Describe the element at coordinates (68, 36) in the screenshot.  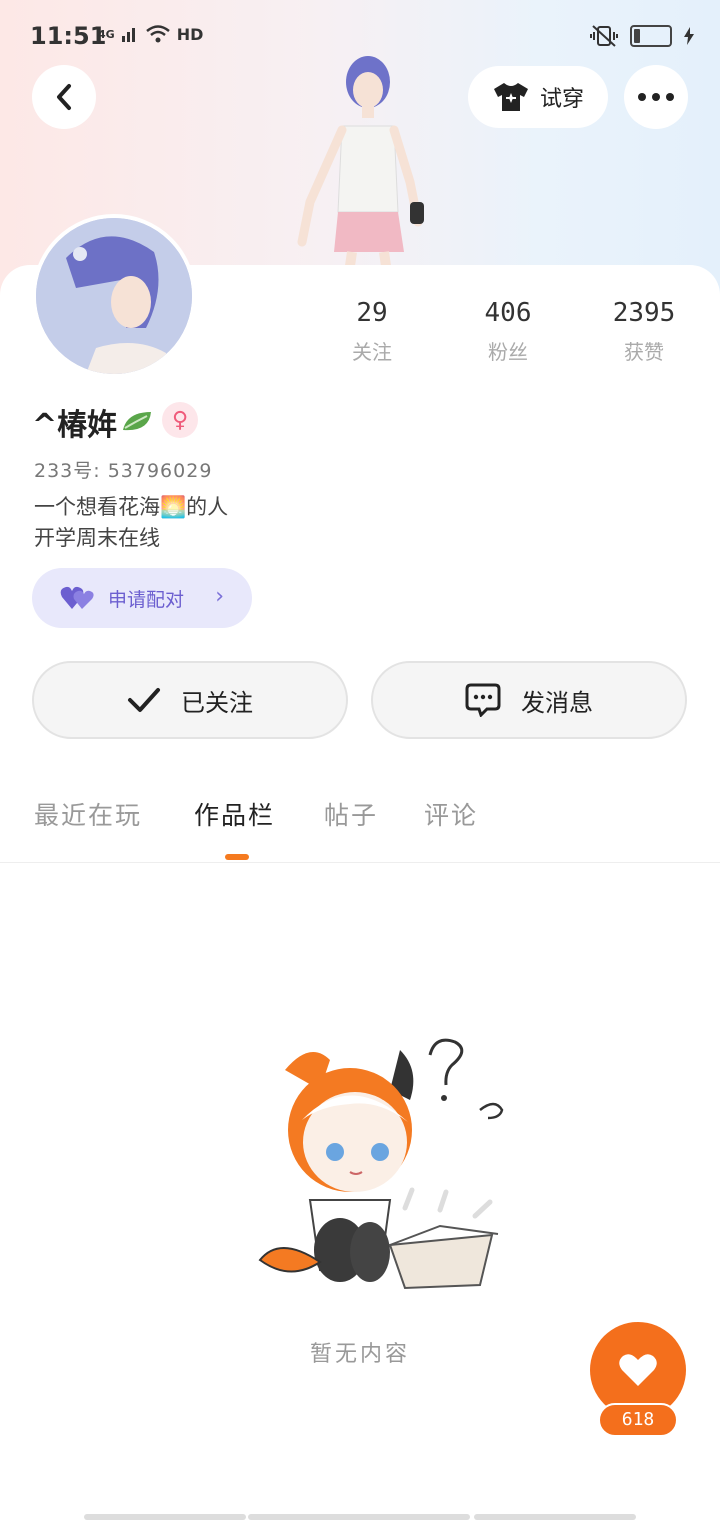
I see `clock: 11:51` at that location.